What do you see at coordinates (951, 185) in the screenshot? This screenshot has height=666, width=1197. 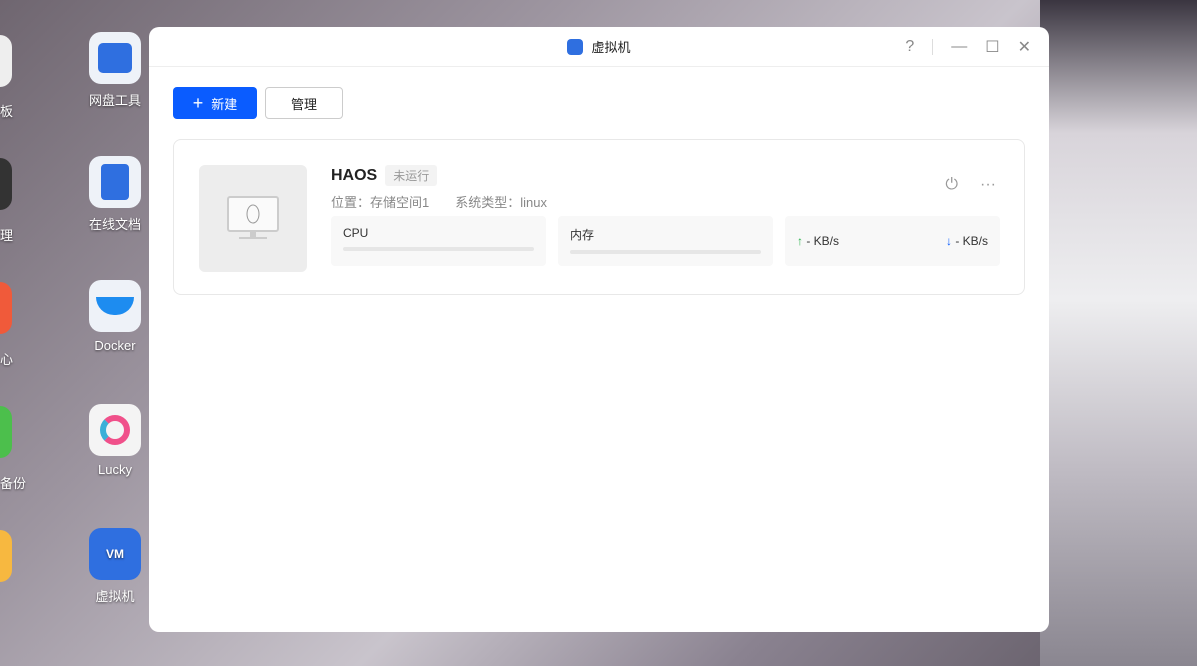 I see `power-icon: ⏻` at bounding box center [951, 185].